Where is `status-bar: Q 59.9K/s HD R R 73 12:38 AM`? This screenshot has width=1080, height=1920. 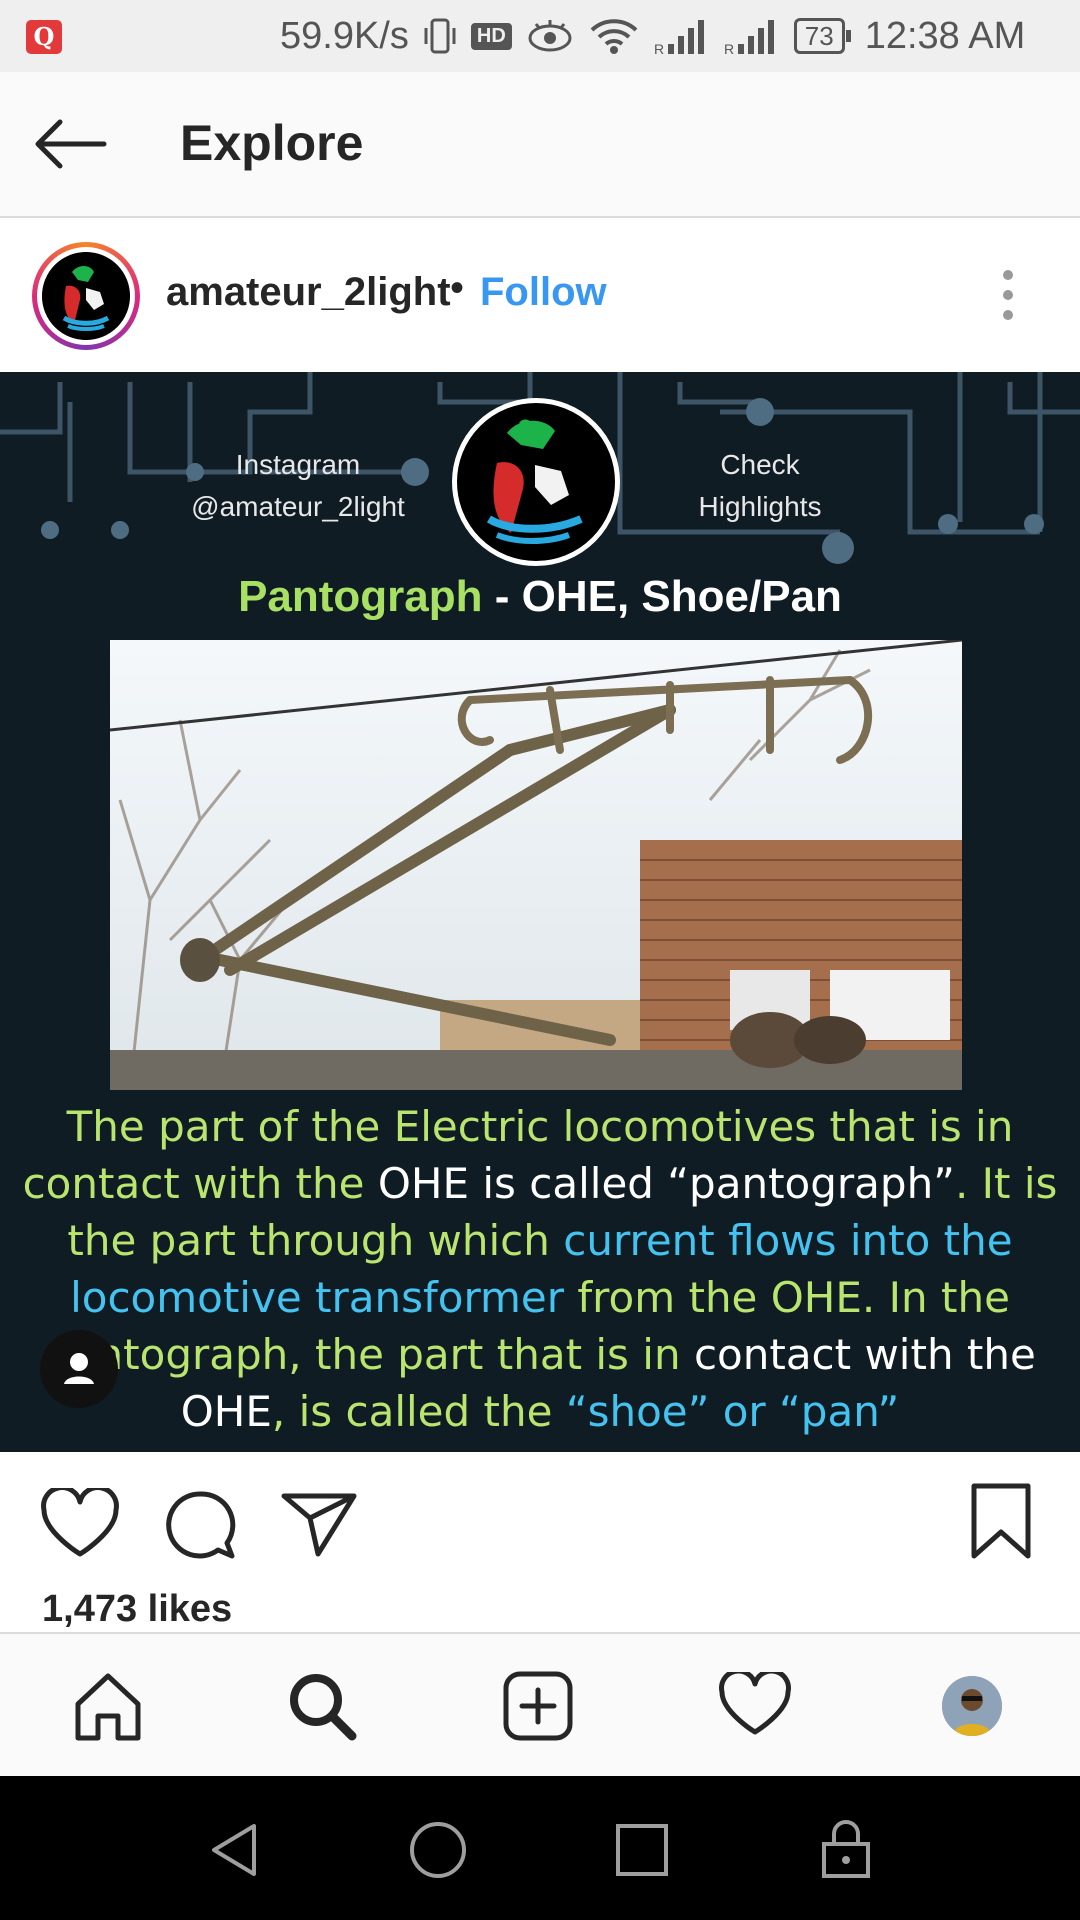
status-bar: Q 59.9K/s HD R R 73 12:38 AM is located at coordinates (540, 36).